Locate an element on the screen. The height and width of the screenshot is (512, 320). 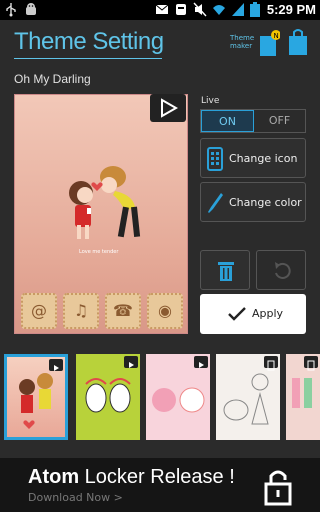
change-color-button: Change color is located at coordinates (253, 202).